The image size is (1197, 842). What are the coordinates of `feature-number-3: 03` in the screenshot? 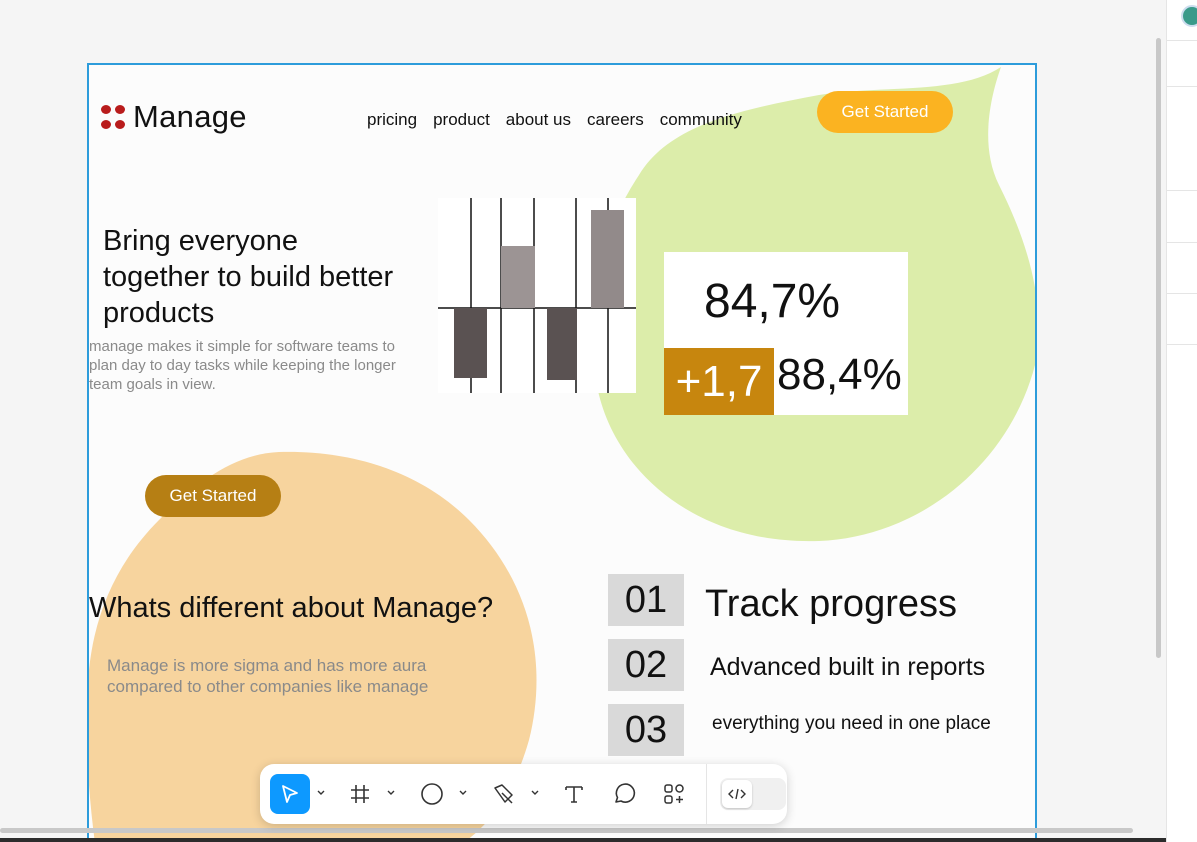 It's located at (646, 730).